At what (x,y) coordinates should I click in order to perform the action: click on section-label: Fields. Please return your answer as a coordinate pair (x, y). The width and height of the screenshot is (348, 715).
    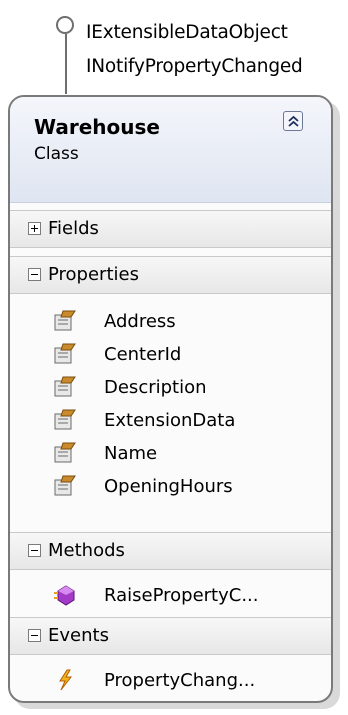
    Looking at the image, I should click on (73, 228).